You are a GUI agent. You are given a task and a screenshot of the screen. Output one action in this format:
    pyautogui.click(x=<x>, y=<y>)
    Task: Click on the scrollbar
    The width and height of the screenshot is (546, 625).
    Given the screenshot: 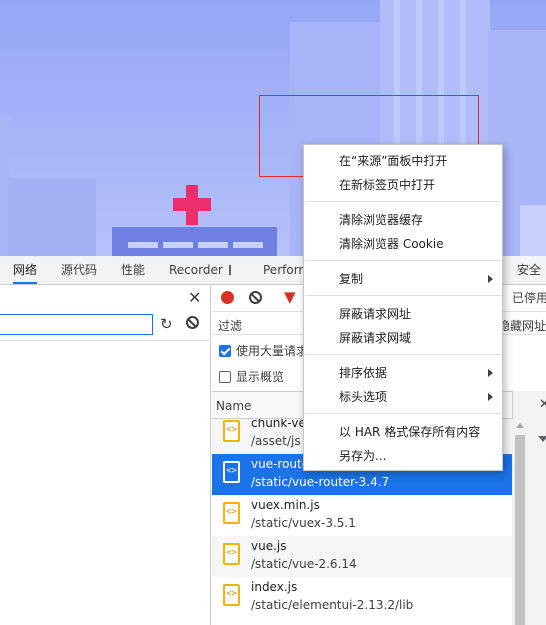 What is the action you would take?
    pyautogui.click(x=520, y=522)
    